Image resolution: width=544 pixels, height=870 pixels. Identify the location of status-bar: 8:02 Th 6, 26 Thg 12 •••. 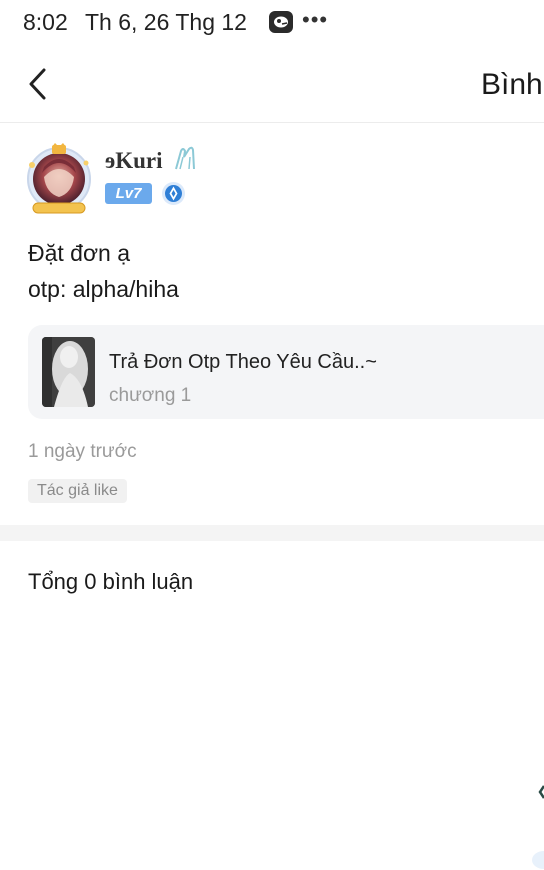
(272, 23).